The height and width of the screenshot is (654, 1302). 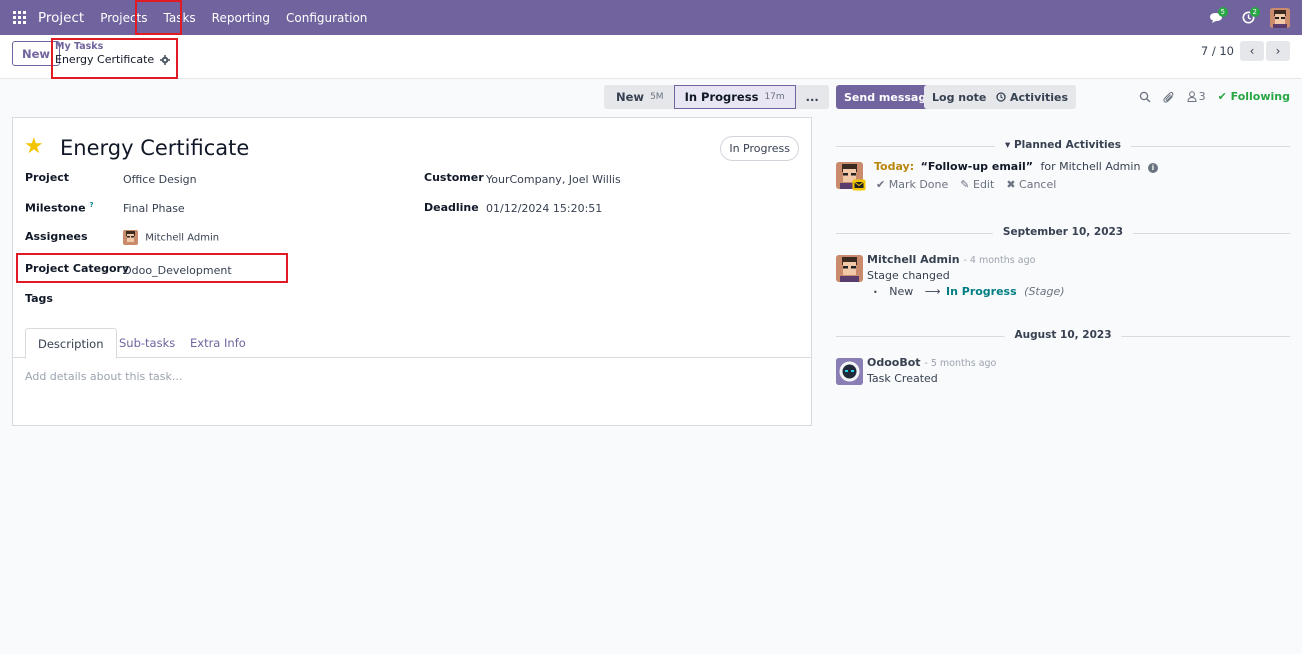 I want to click on followers-count: 3, so click(x=1202, y=96).